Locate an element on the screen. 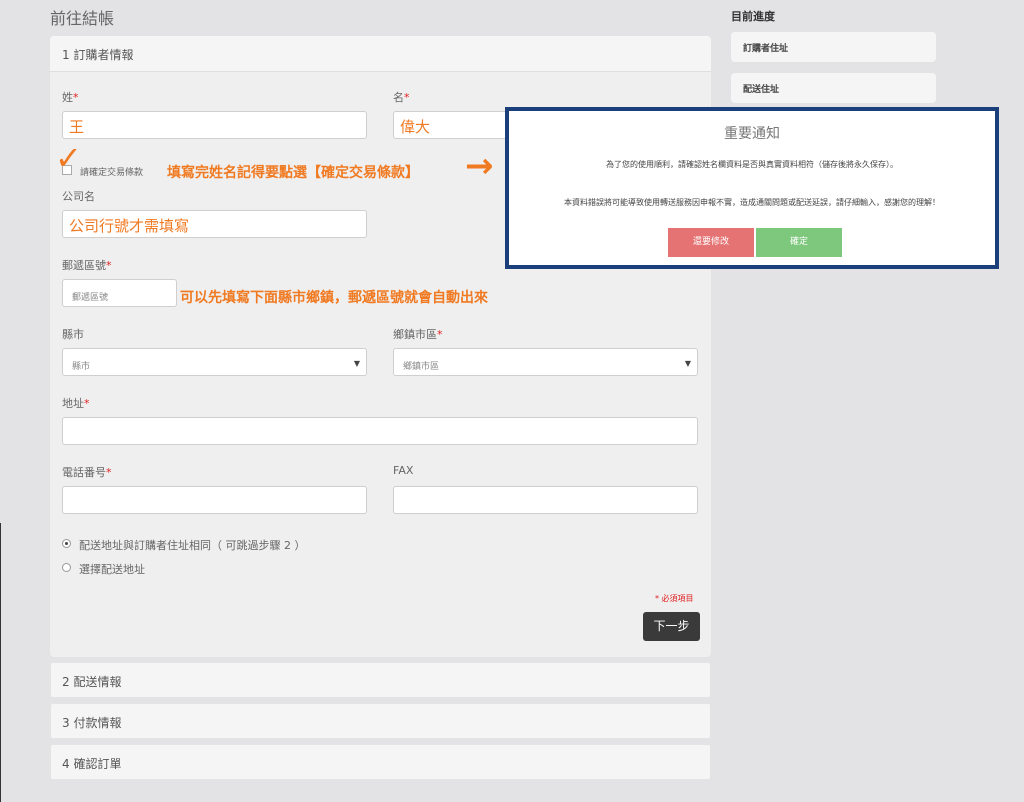  company-label: 公司名 is located at coordinates (78, 196).